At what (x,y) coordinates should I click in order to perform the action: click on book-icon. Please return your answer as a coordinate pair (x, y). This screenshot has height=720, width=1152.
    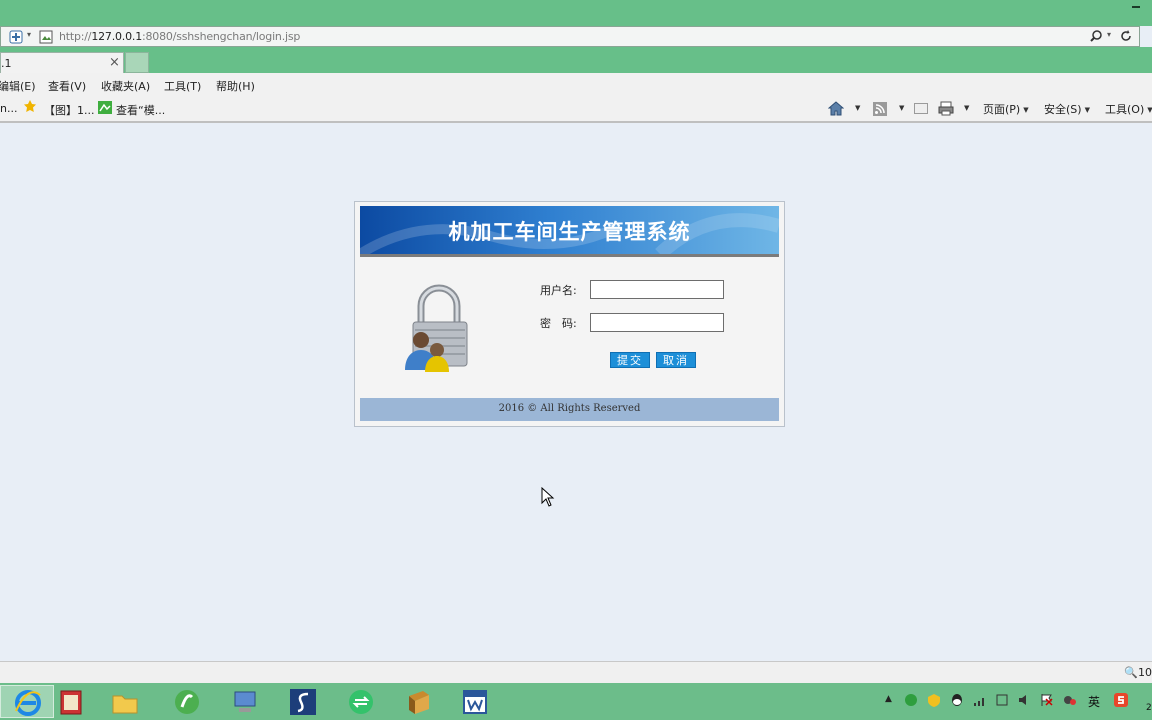
    Looking at the image, I should click on (419, 702).